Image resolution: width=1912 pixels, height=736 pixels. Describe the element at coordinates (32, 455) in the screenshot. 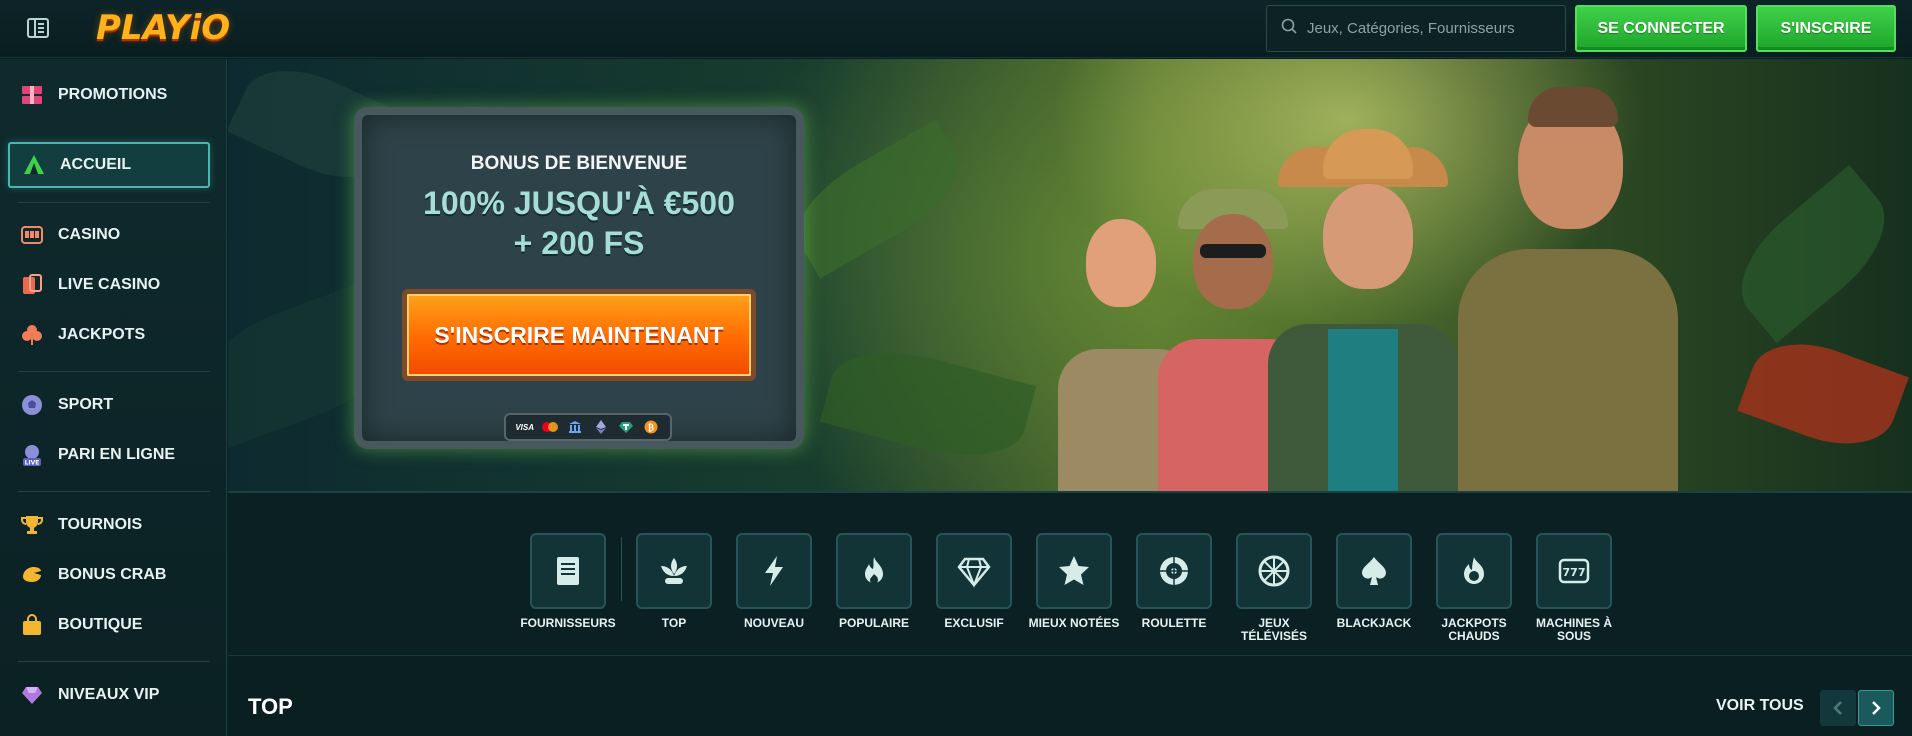

I see `live-bet-icon: LIVE` at that location.